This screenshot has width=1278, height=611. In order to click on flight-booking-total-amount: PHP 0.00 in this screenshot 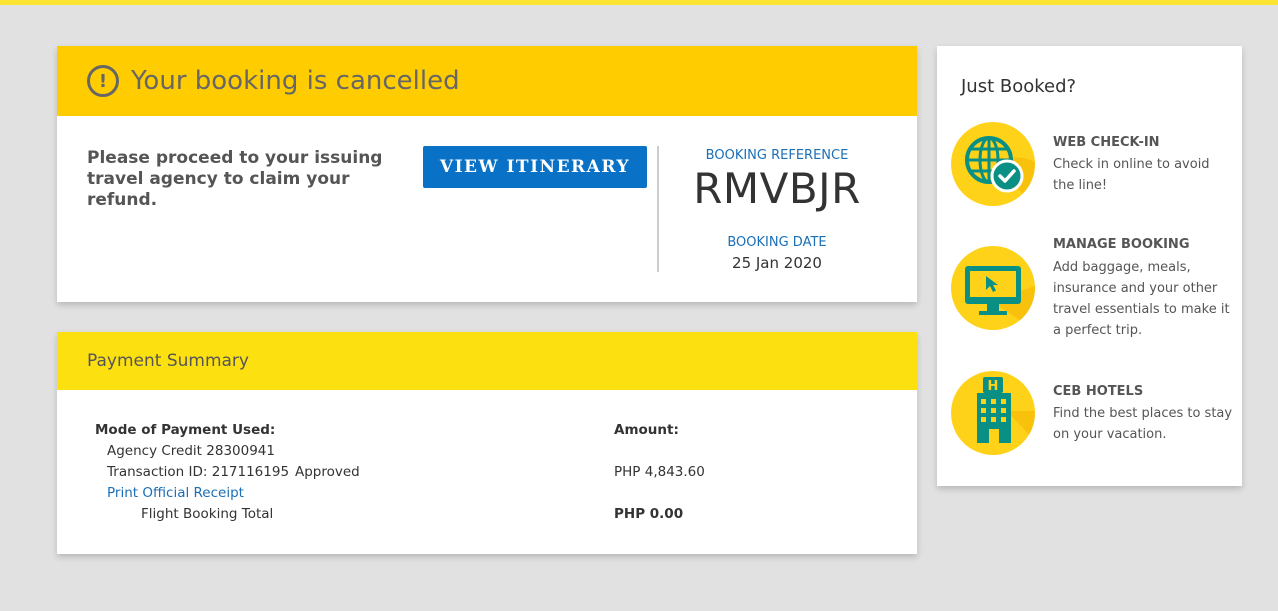, I will do `click(649, 514)`.